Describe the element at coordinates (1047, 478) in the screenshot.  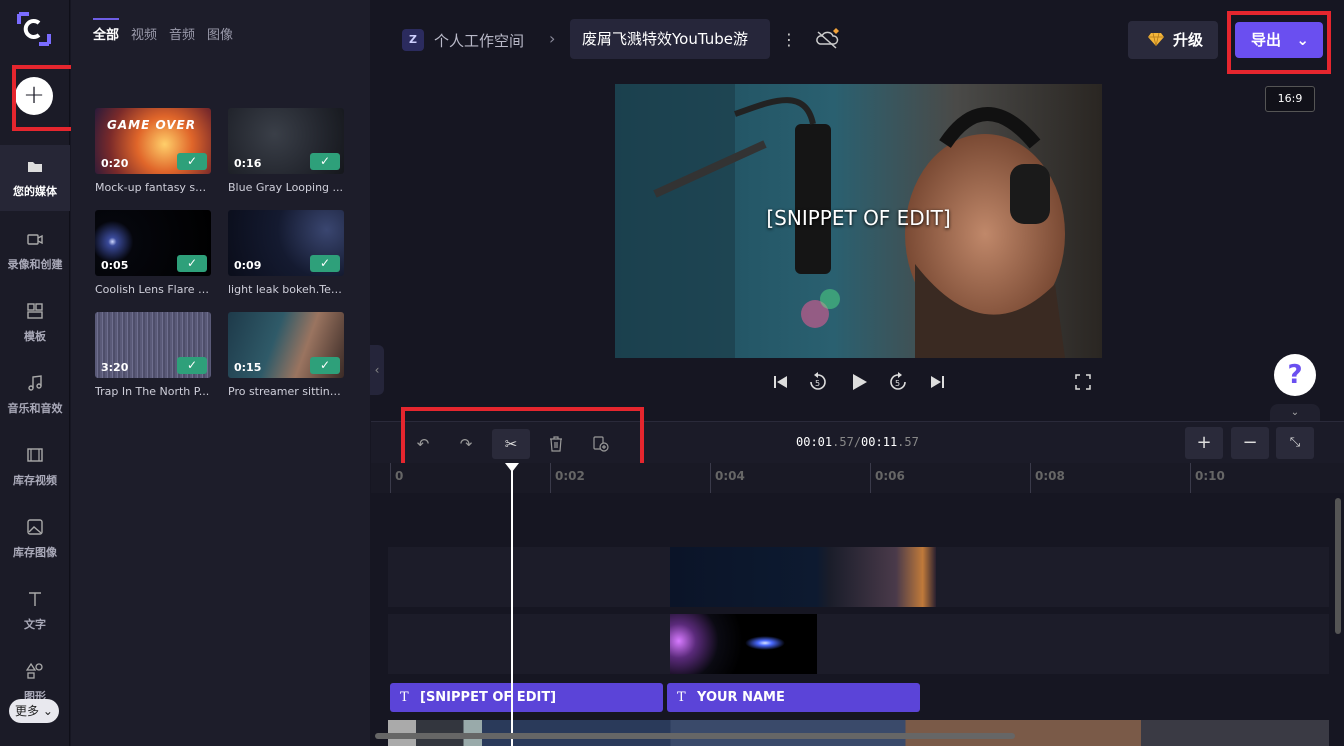
I see `ruler-tick: 0:08` at that location.